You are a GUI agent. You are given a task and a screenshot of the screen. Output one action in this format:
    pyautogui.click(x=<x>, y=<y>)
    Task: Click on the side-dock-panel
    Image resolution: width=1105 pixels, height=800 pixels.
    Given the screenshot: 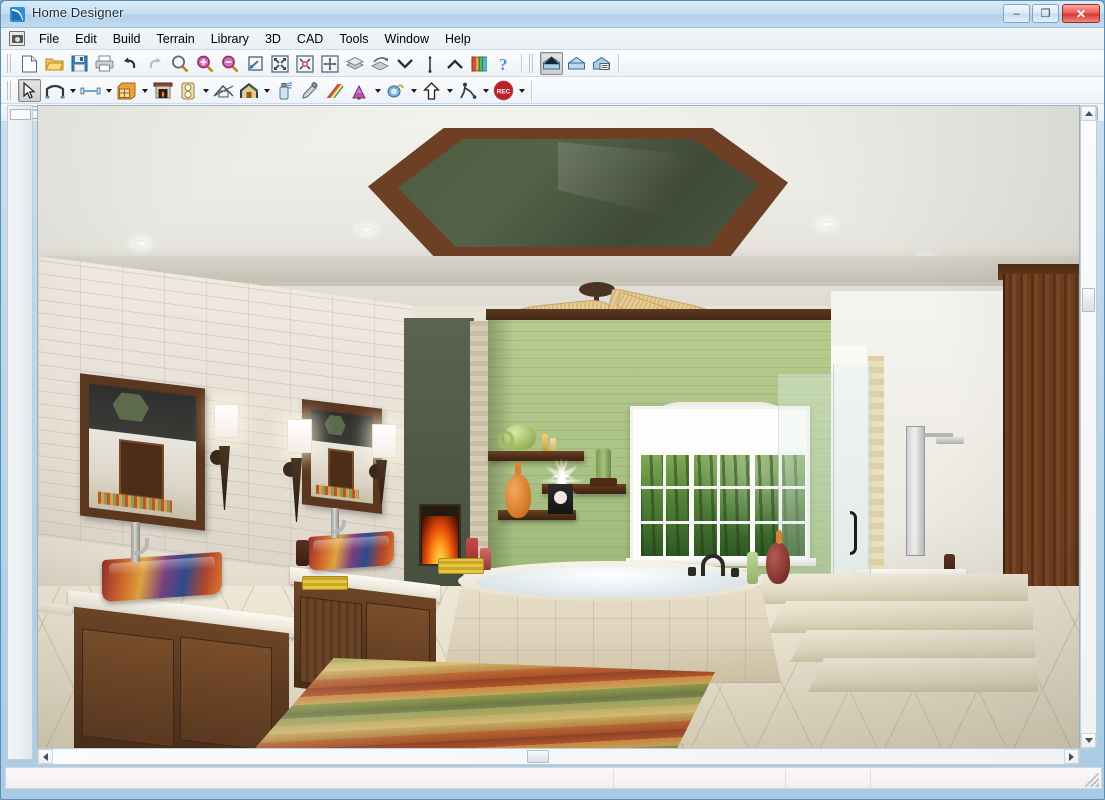 What is the action you would take?
    pyautogui.click(x=20, y=432)
    